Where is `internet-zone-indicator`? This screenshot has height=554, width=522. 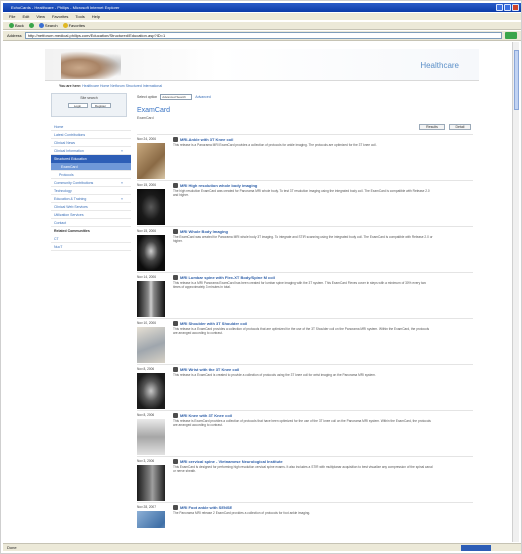 internet-zone-indicator is located at coordinates (476, 548).